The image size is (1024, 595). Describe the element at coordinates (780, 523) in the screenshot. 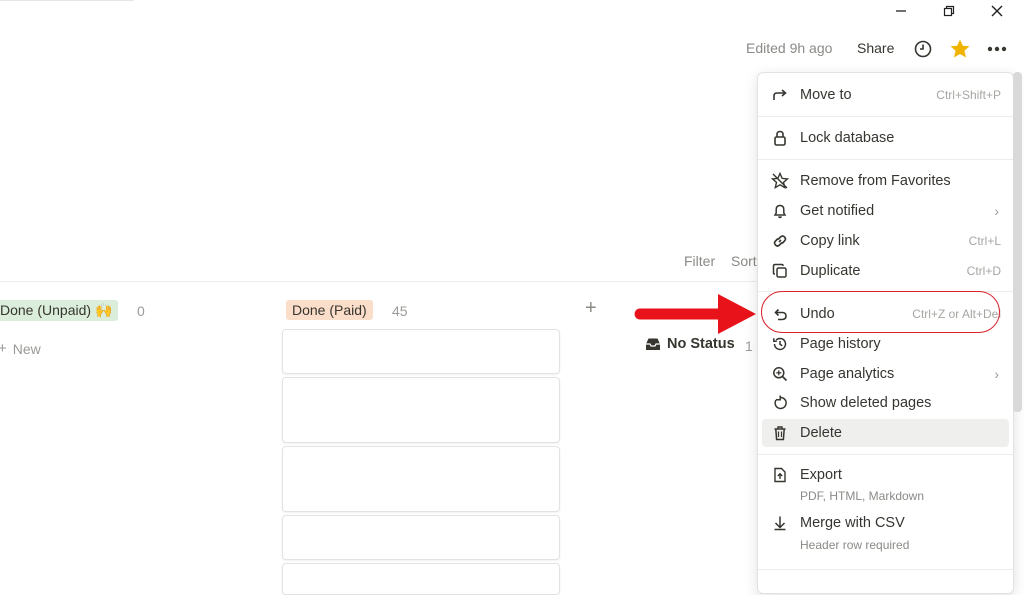

I see `download-arrow-icon` at that location.